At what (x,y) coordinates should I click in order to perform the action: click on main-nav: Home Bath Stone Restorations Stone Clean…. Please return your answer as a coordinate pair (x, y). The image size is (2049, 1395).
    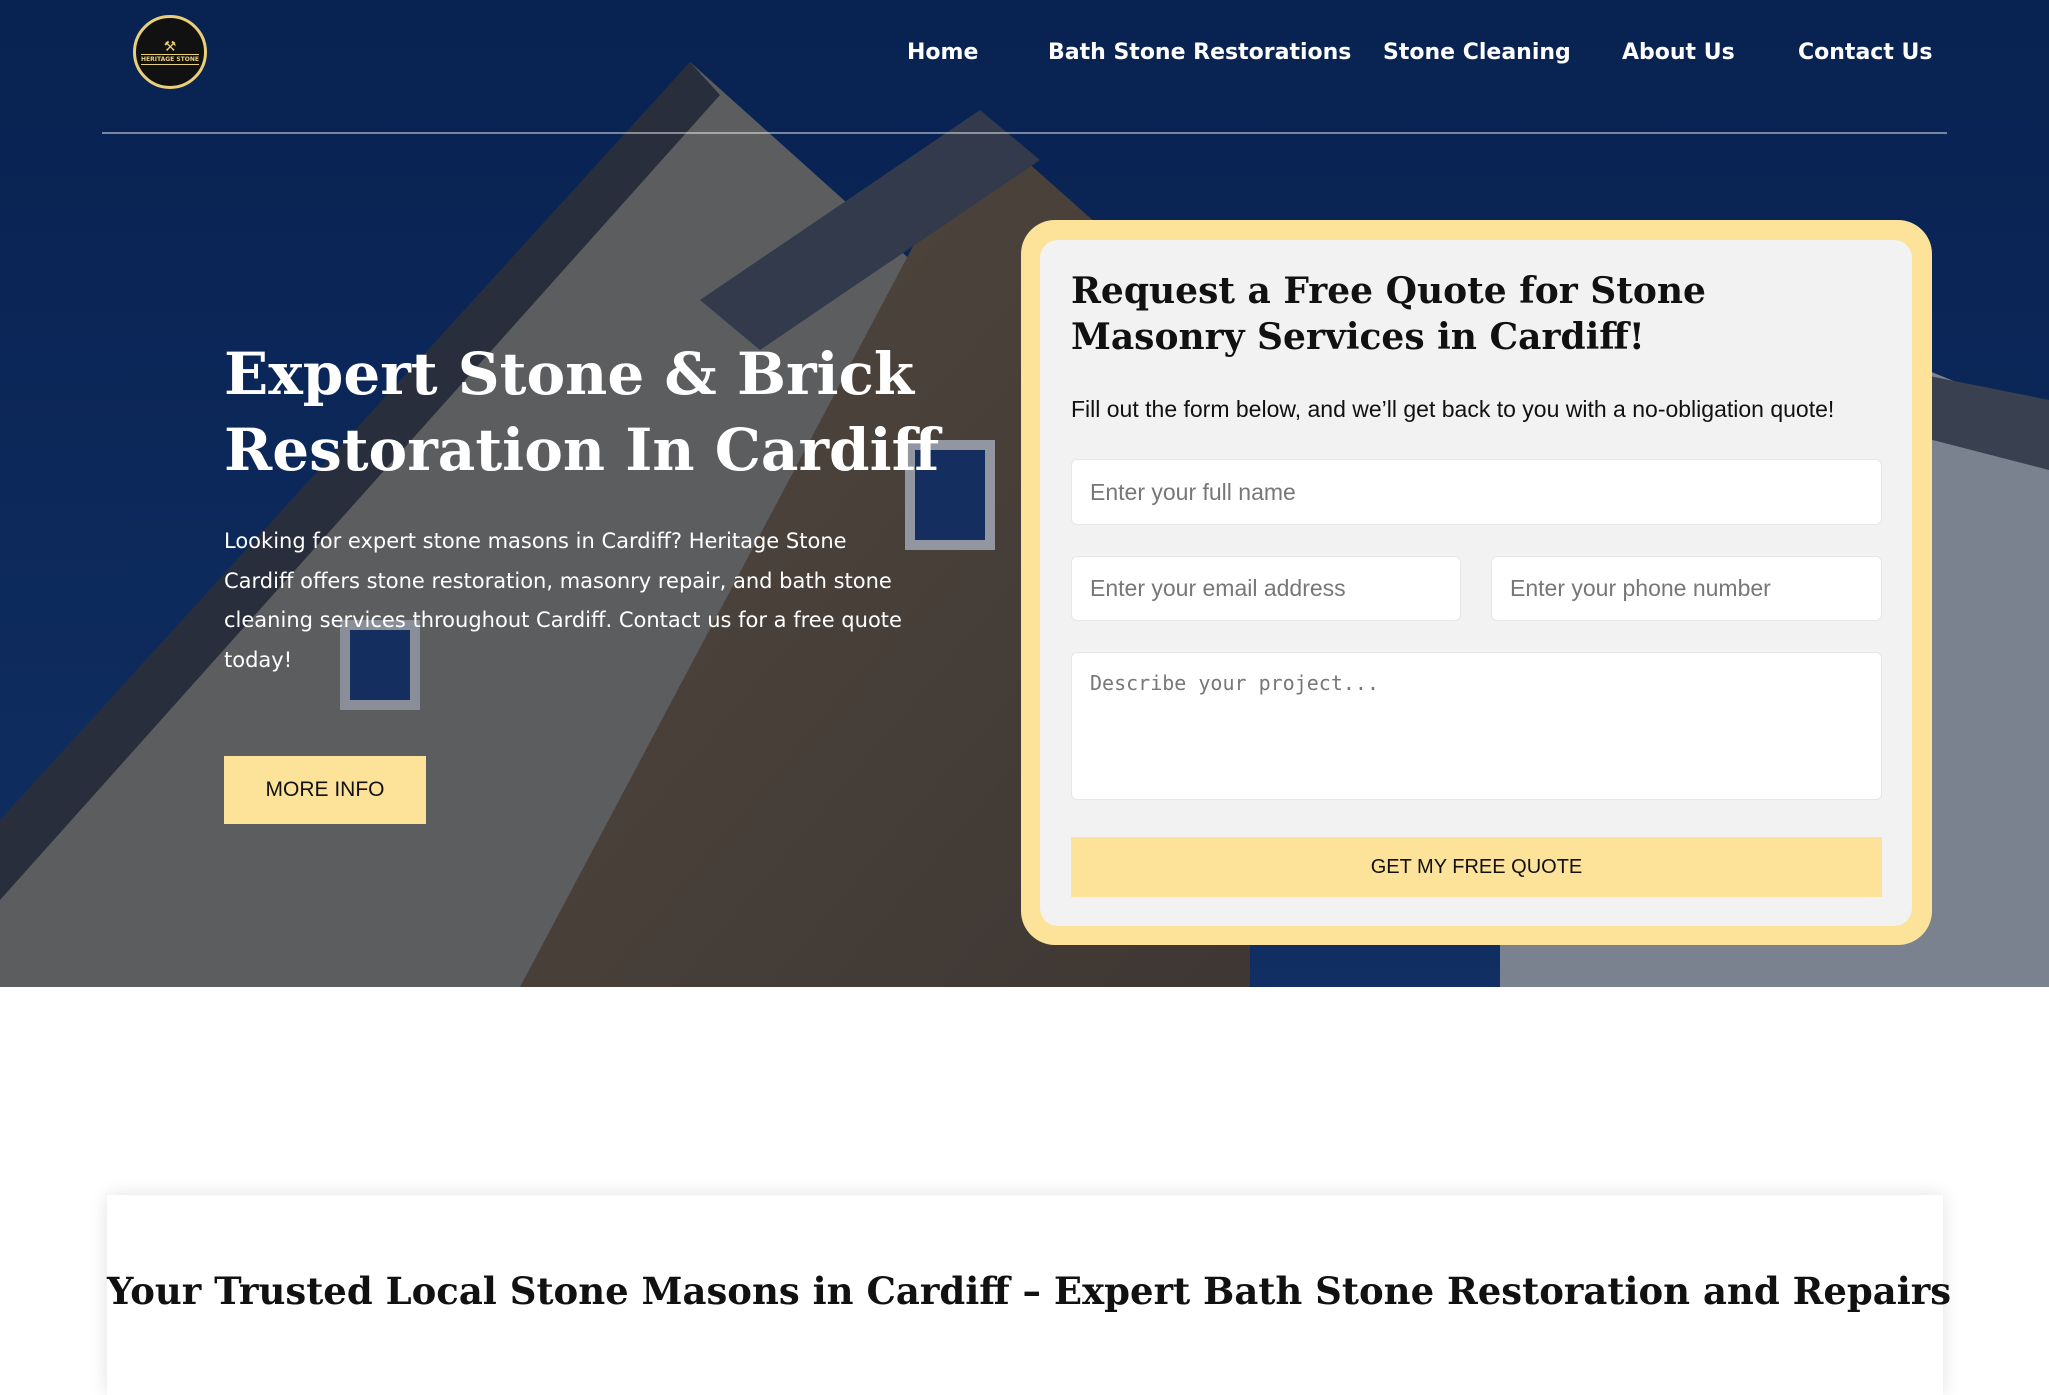
    Looking at the image, I should click on (1024, 57).